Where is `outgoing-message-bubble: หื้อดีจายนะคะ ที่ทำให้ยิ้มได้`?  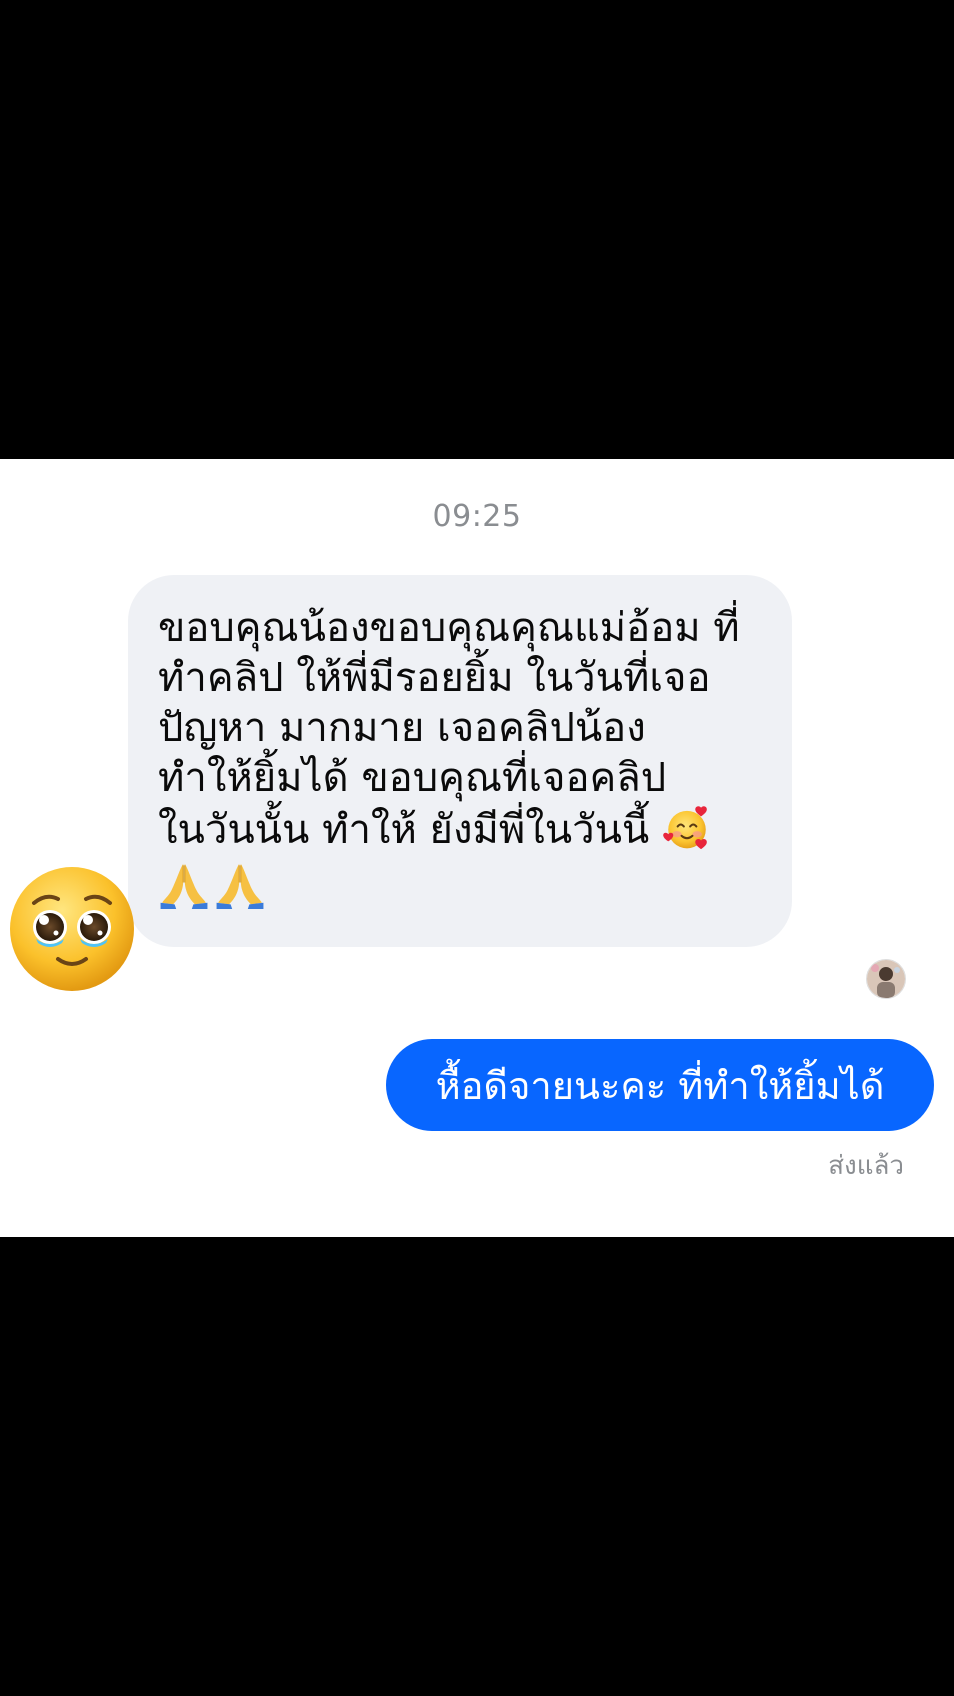
outgoing-message-bubble: หื้อดีจายนะคะ ที่ทำให้ยิ้มได้ is located at coordinates (660, 1085).